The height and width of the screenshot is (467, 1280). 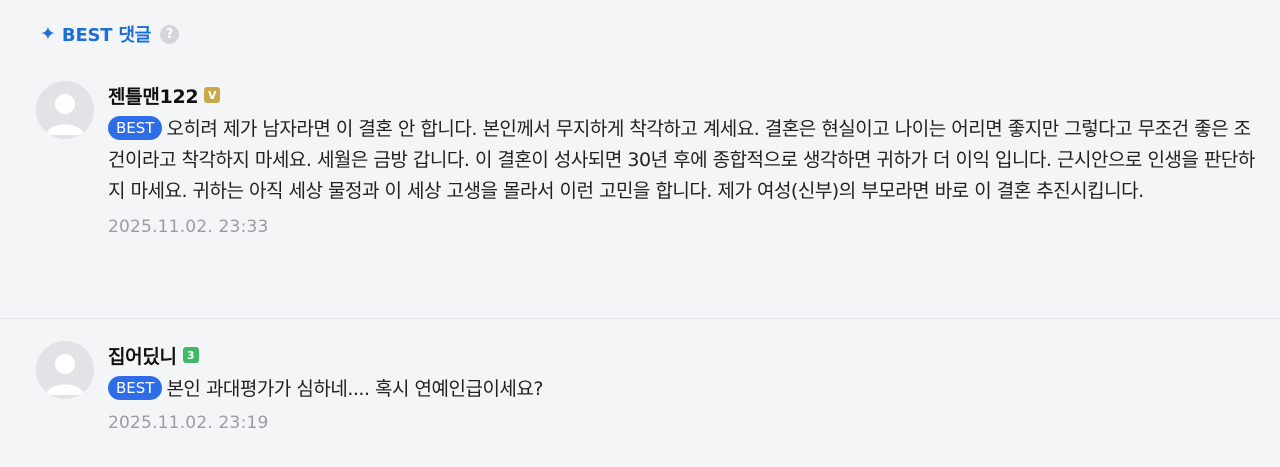 What do you see at coordinates (188, 227) in the screenshot?
I see `comment-timestamp: 2025.11.02. 23:33` at bounding box center [188, 227].